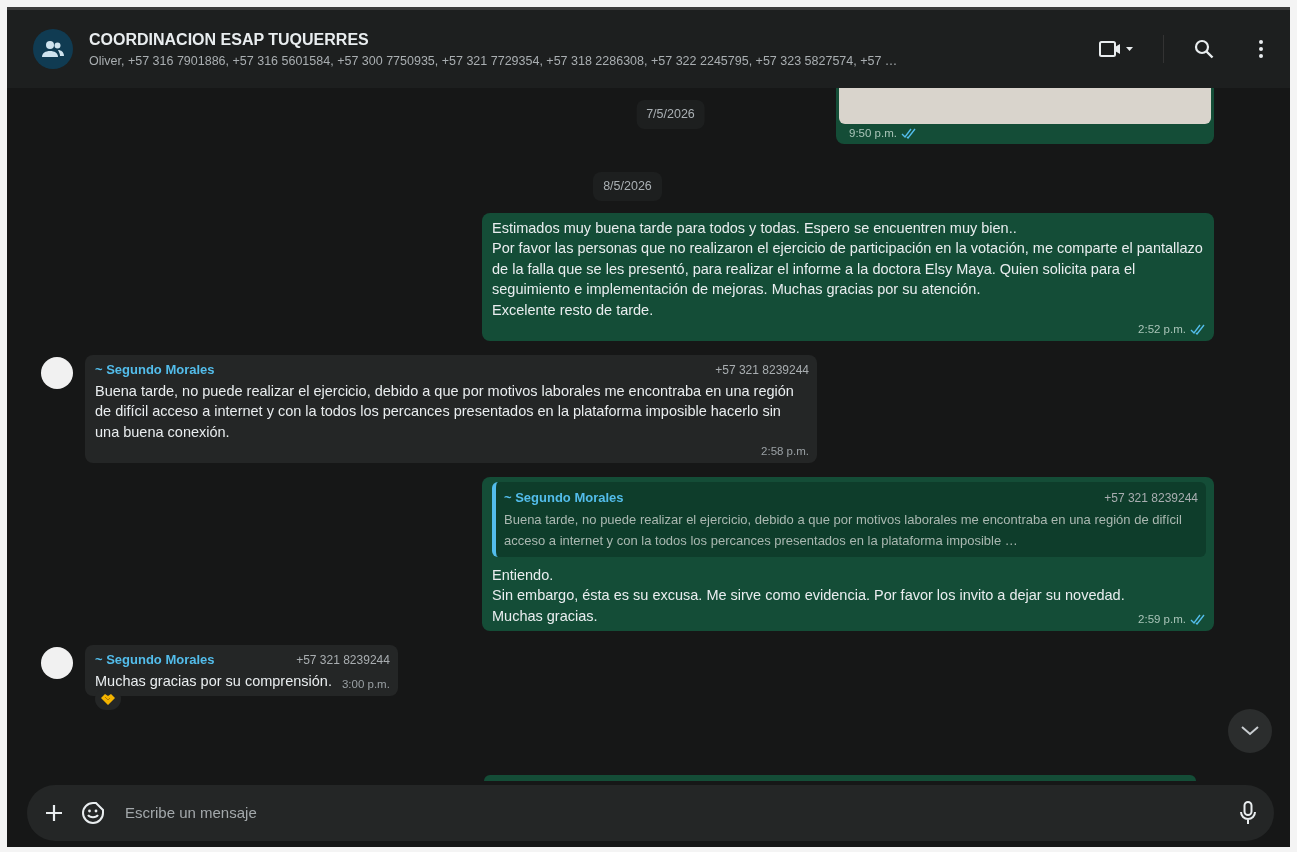 Image resolution: width=1297 pixels, height=852 pixels. Describe the element at coordinates (1116, 49) in the screenshot. I see `video-camera-icon` at that location.